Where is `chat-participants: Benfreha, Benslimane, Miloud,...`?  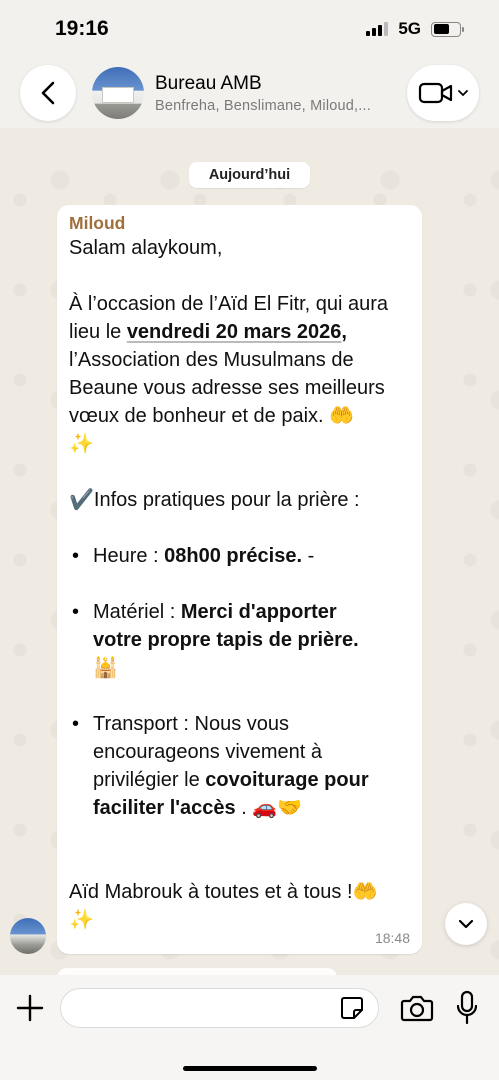
chat-participants: Benfreha, Benslimane, Miloud,... is located at coordinates (263, 105).